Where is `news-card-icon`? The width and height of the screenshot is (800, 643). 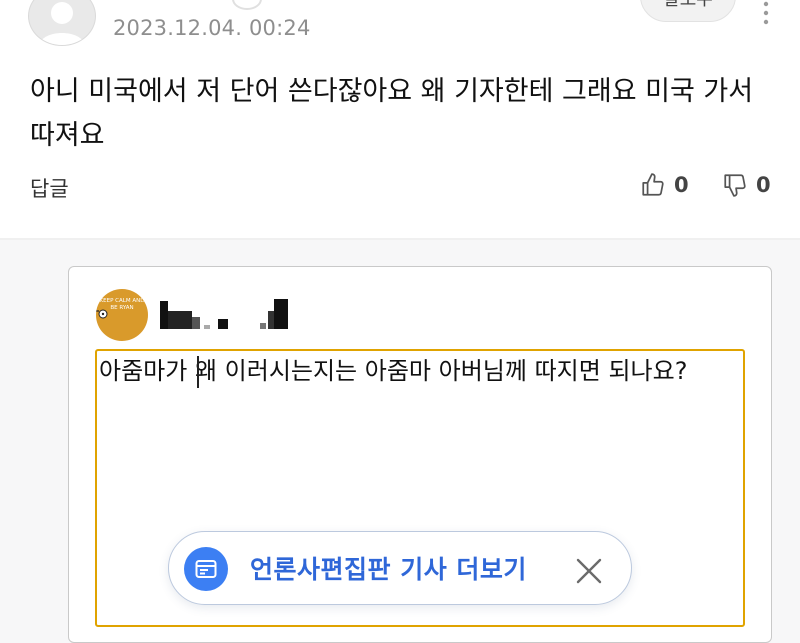 news-card-icon is located at coordinates (206, 569).